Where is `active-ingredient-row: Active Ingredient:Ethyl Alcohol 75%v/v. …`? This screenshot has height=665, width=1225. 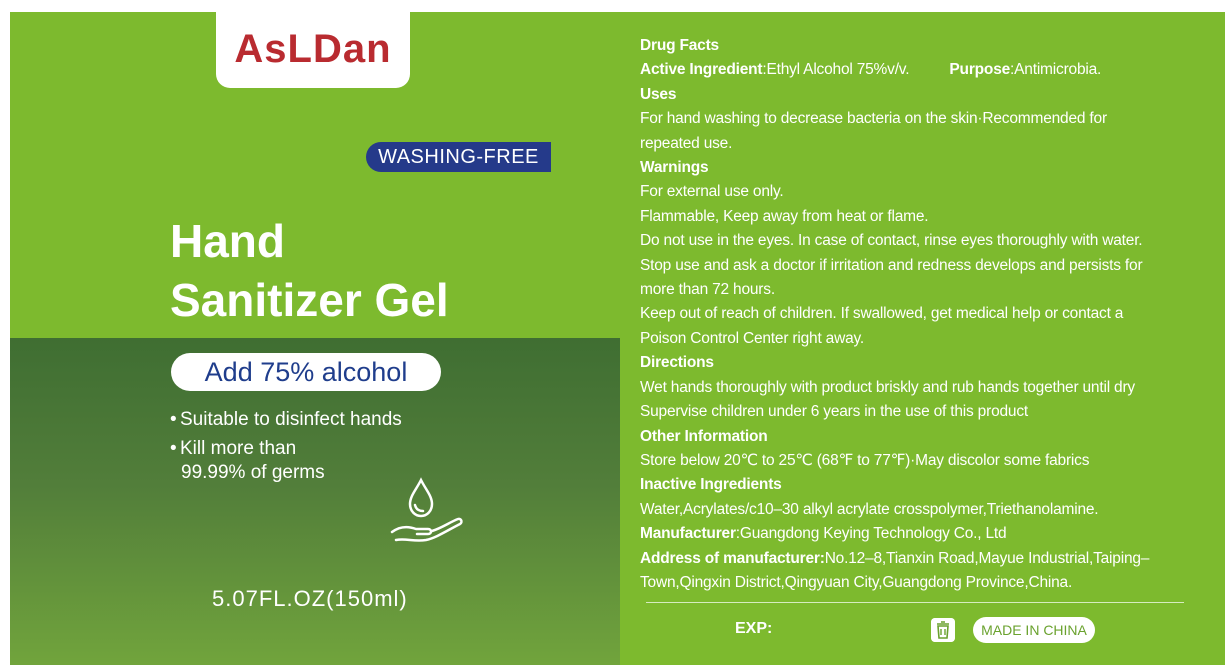 active-ingredient-row: Active Ingredient:Ethyl Alcohol 75%v/v. … is located at coordinates (920, 70).